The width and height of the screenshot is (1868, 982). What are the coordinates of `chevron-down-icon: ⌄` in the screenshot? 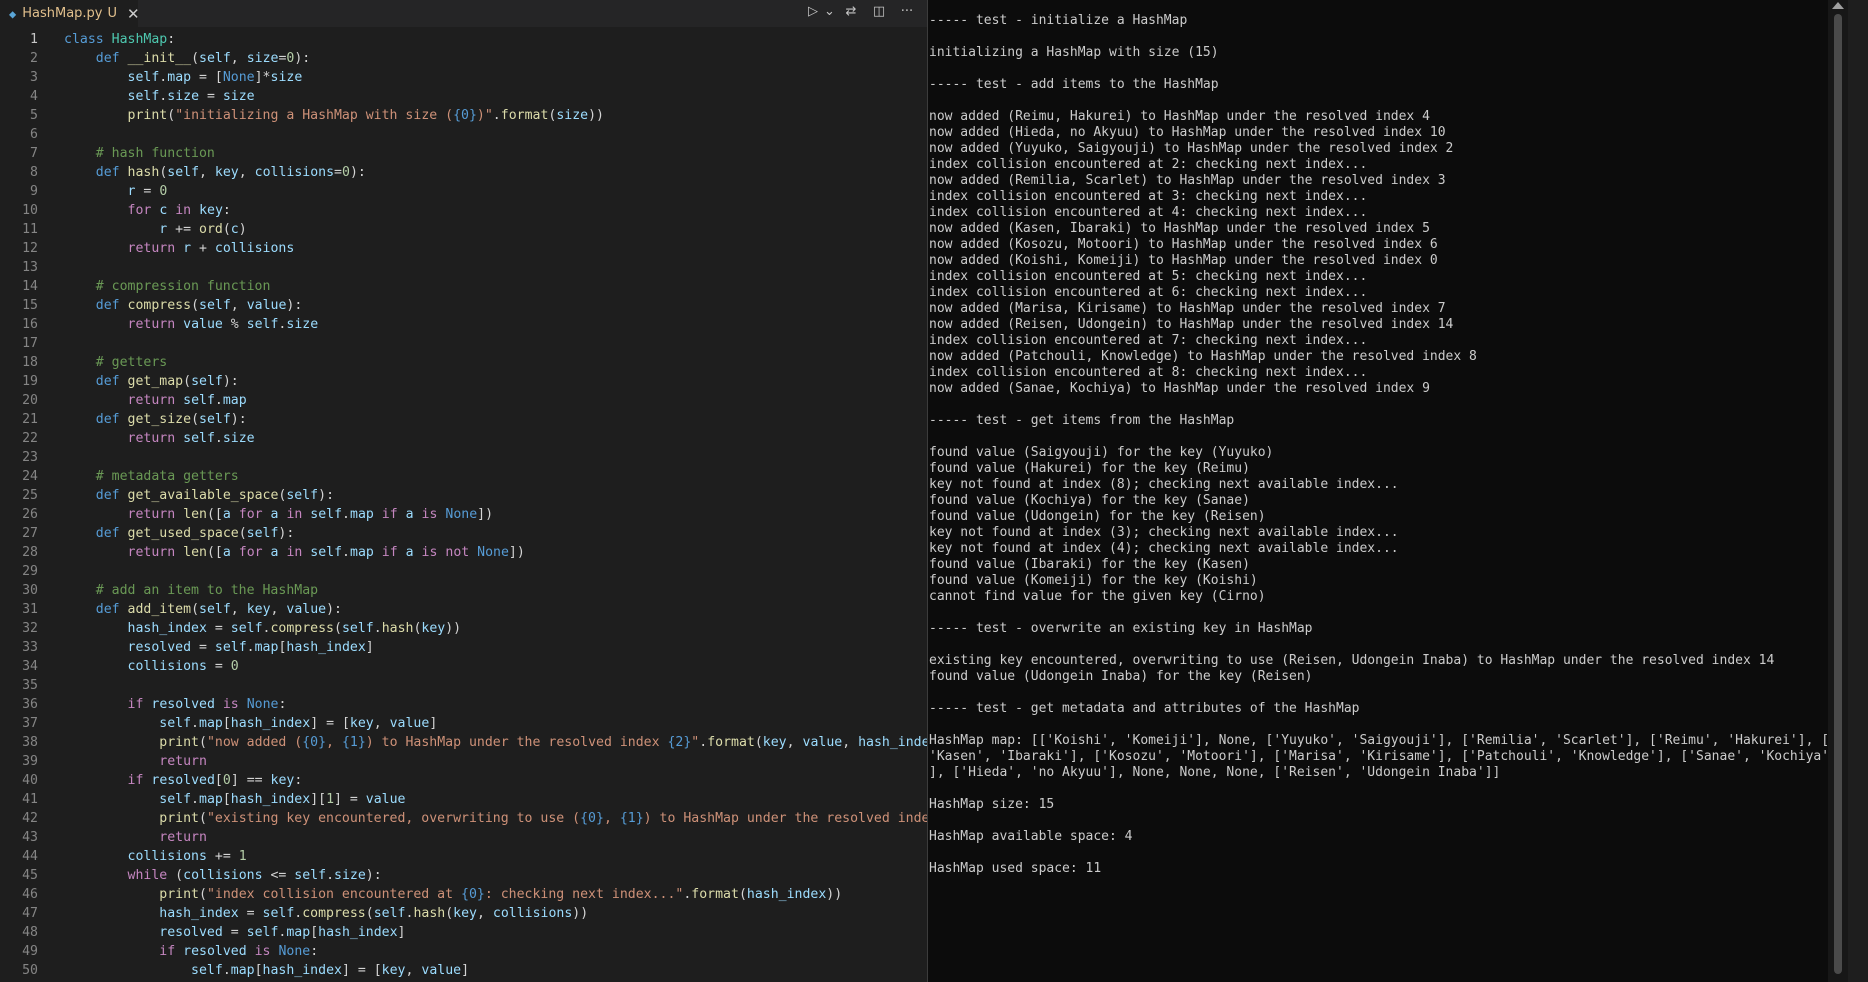 It's located at (829, 11).